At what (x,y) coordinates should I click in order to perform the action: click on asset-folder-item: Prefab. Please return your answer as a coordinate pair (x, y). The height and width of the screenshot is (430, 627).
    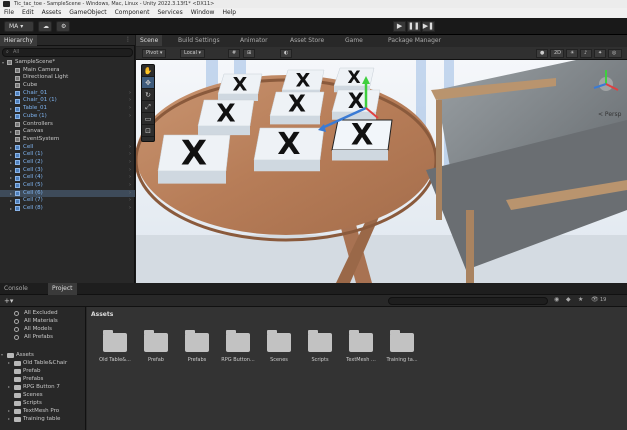
    Looking at the image, I should click on (43, 371).